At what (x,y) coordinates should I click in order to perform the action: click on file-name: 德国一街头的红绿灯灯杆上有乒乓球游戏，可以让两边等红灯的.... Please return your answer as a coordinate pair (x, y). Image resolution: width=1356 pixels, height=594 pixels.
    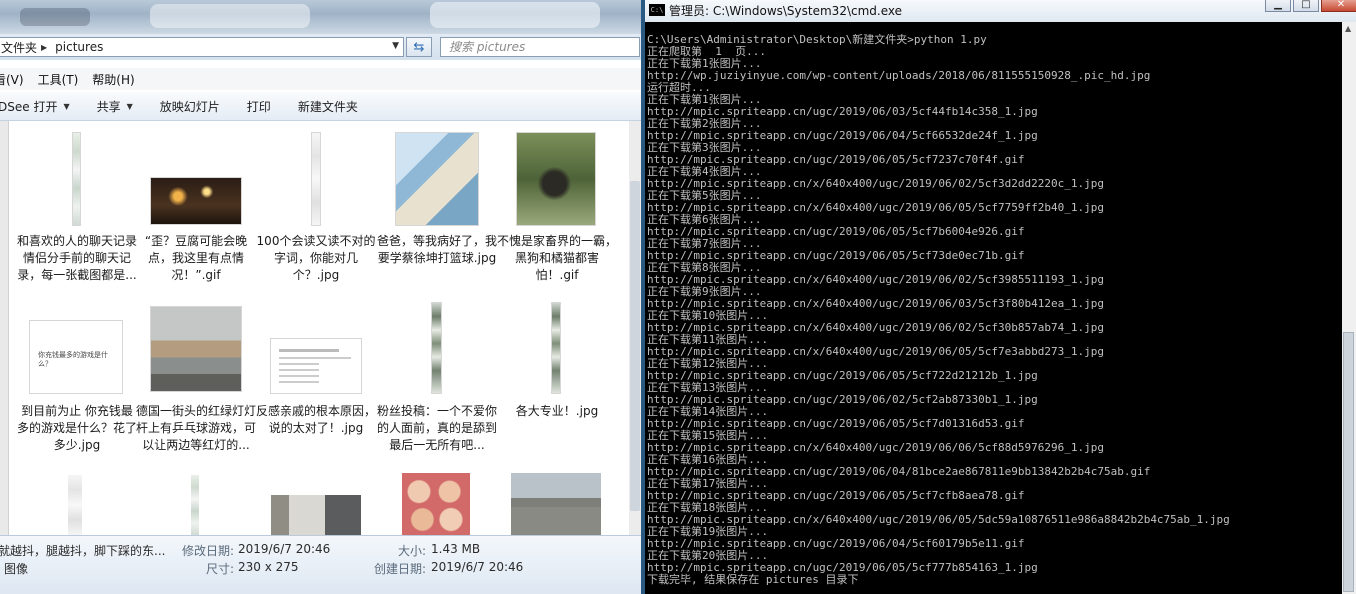
    Looking at the image, I should click on (196, 428).